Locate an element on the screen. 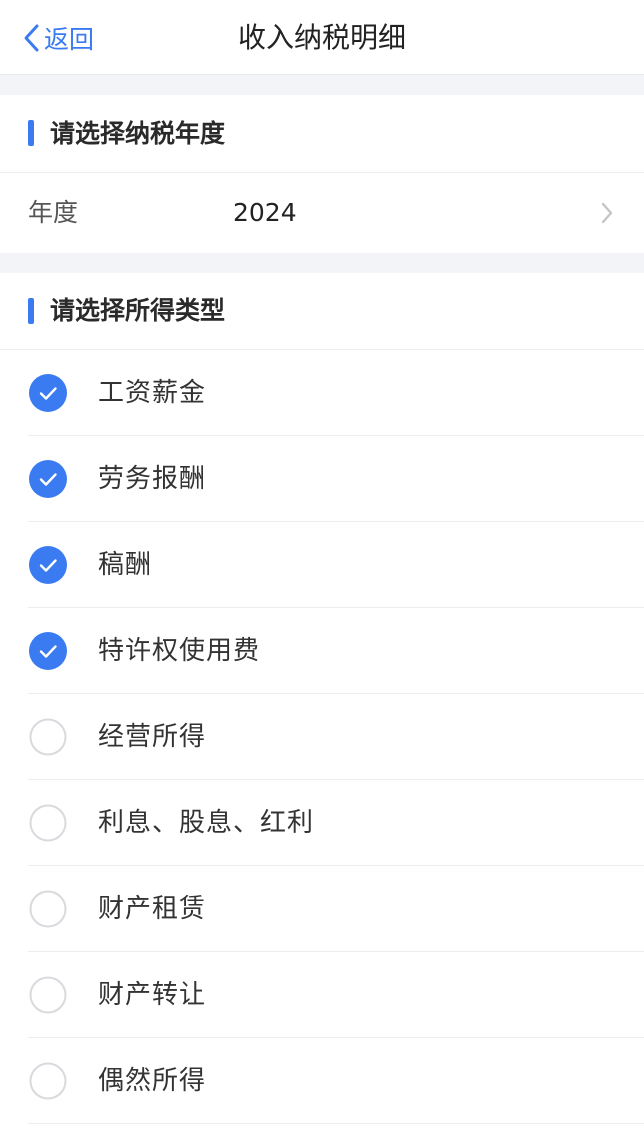 This screenshot has height=1145, width=644. income-type-item: 劳务报酬 is located at coordinates (322, 479).